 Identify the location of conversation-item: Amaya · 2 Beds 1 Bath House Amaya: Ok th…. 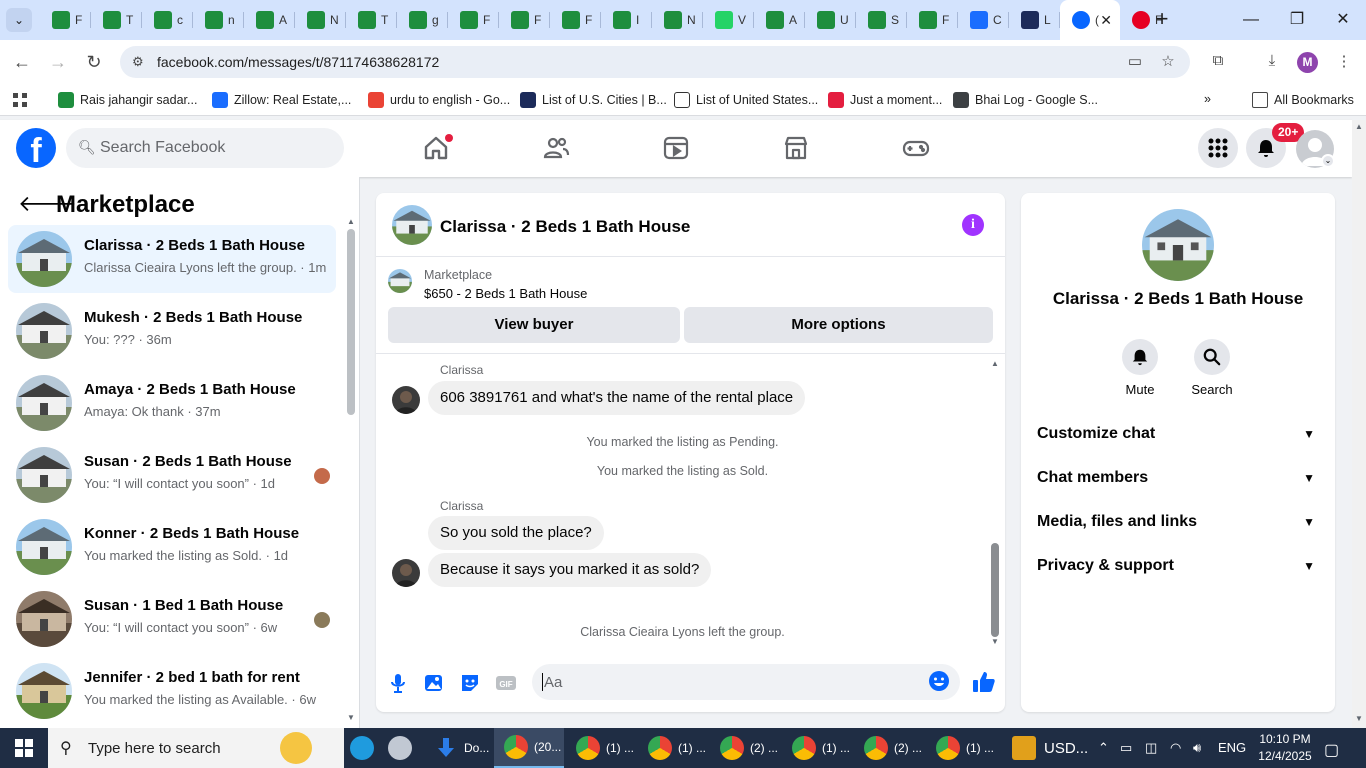
(172, 403).